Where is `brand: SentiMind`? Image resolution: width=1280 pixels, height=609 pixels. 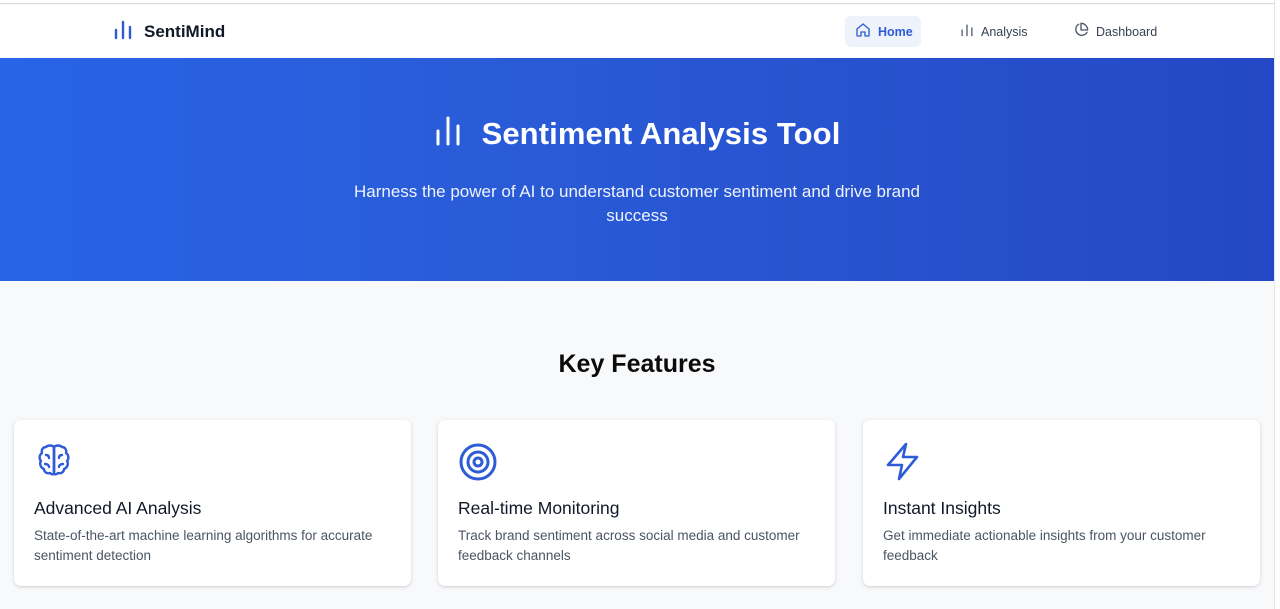
brand: SentiMind is located at coordinates (169, 32).